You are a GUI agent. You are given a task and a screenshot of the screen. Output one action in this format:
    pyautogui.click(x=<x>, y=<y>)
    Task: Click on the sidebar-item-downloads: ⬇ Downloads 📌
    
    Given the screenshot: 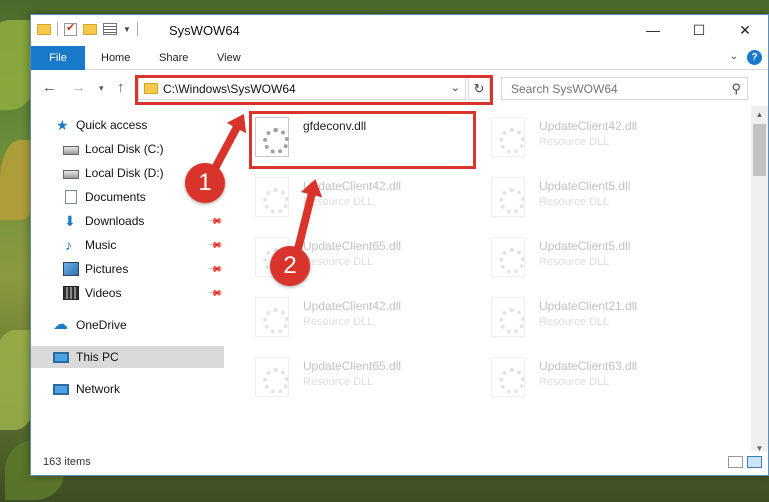 What is the action you would take?
    pyautogui.click(x=127, y=221)
    